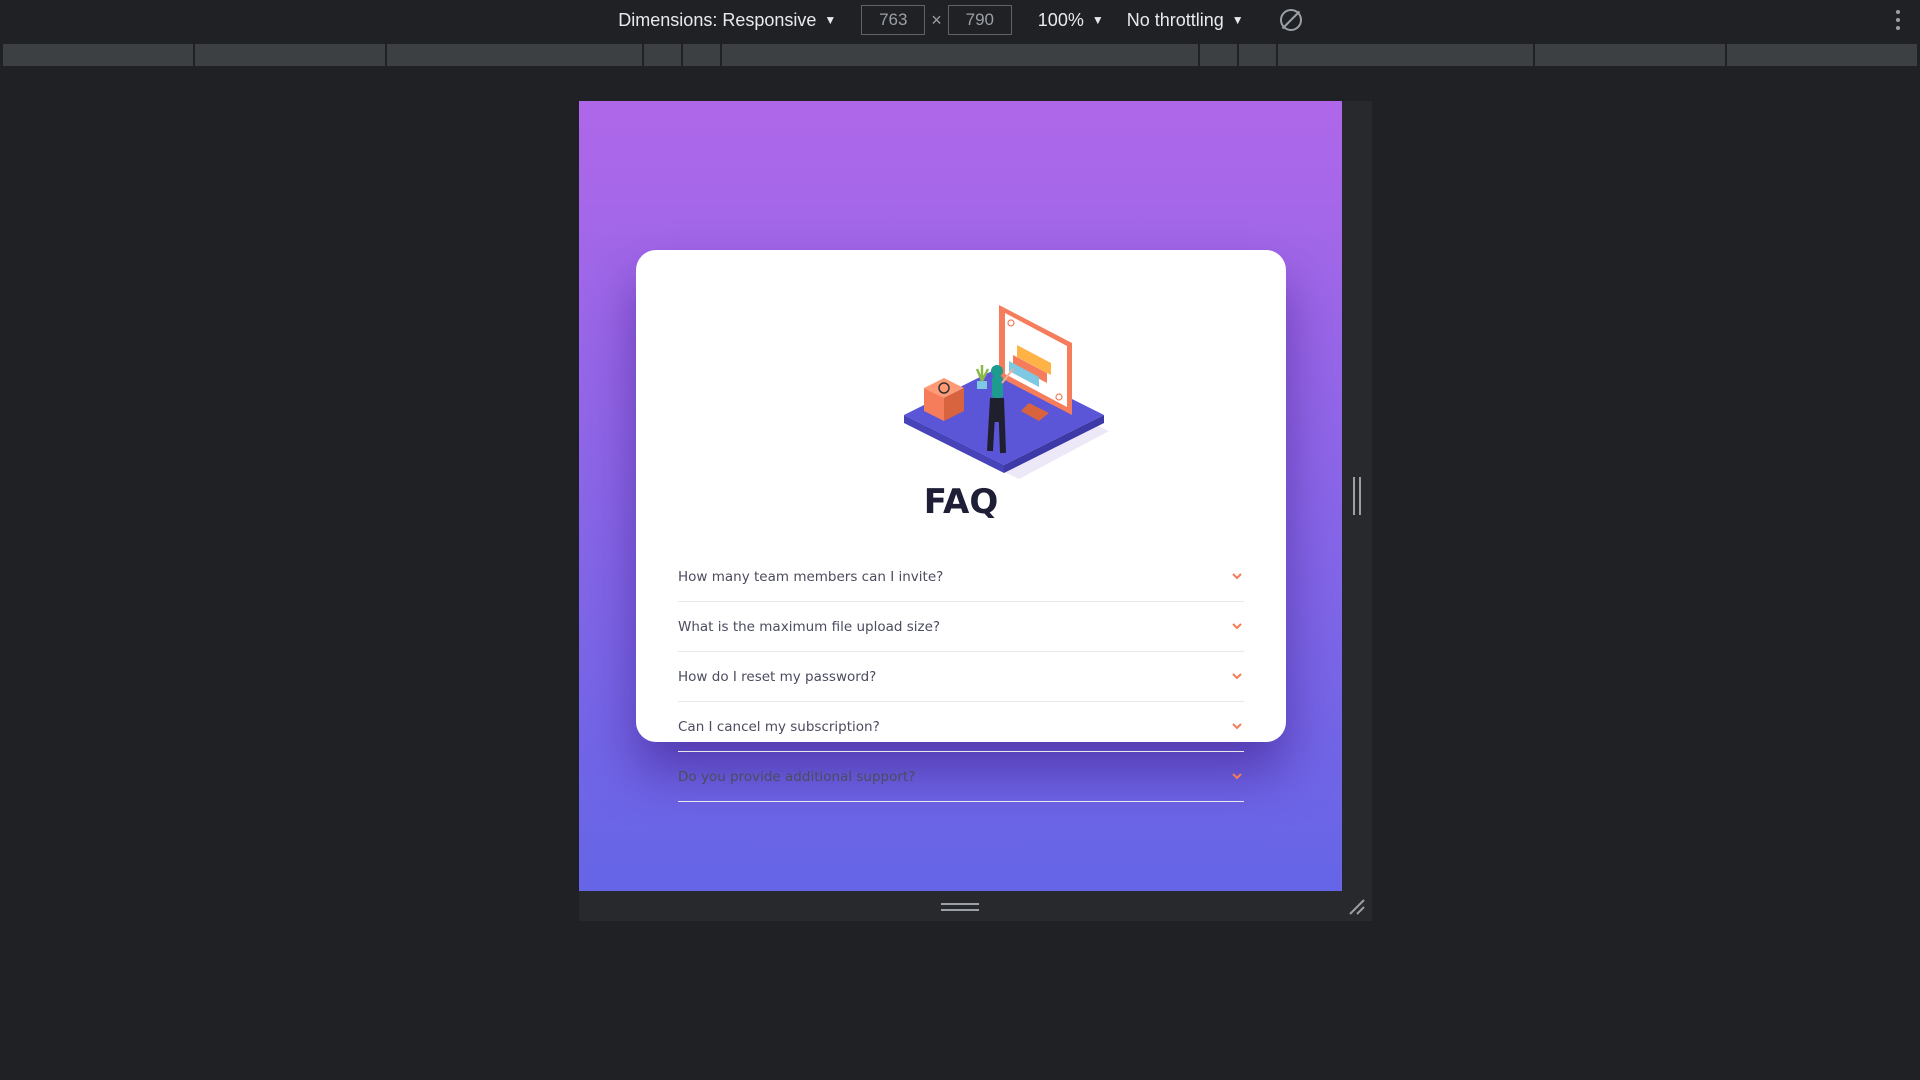 This screenshot has width=1920, height=1080. What do you see at coordinates (779, 726) in the screenshot?
I see `faq-question: Can I cancel my subscription?` at bounding box center [779, 726].